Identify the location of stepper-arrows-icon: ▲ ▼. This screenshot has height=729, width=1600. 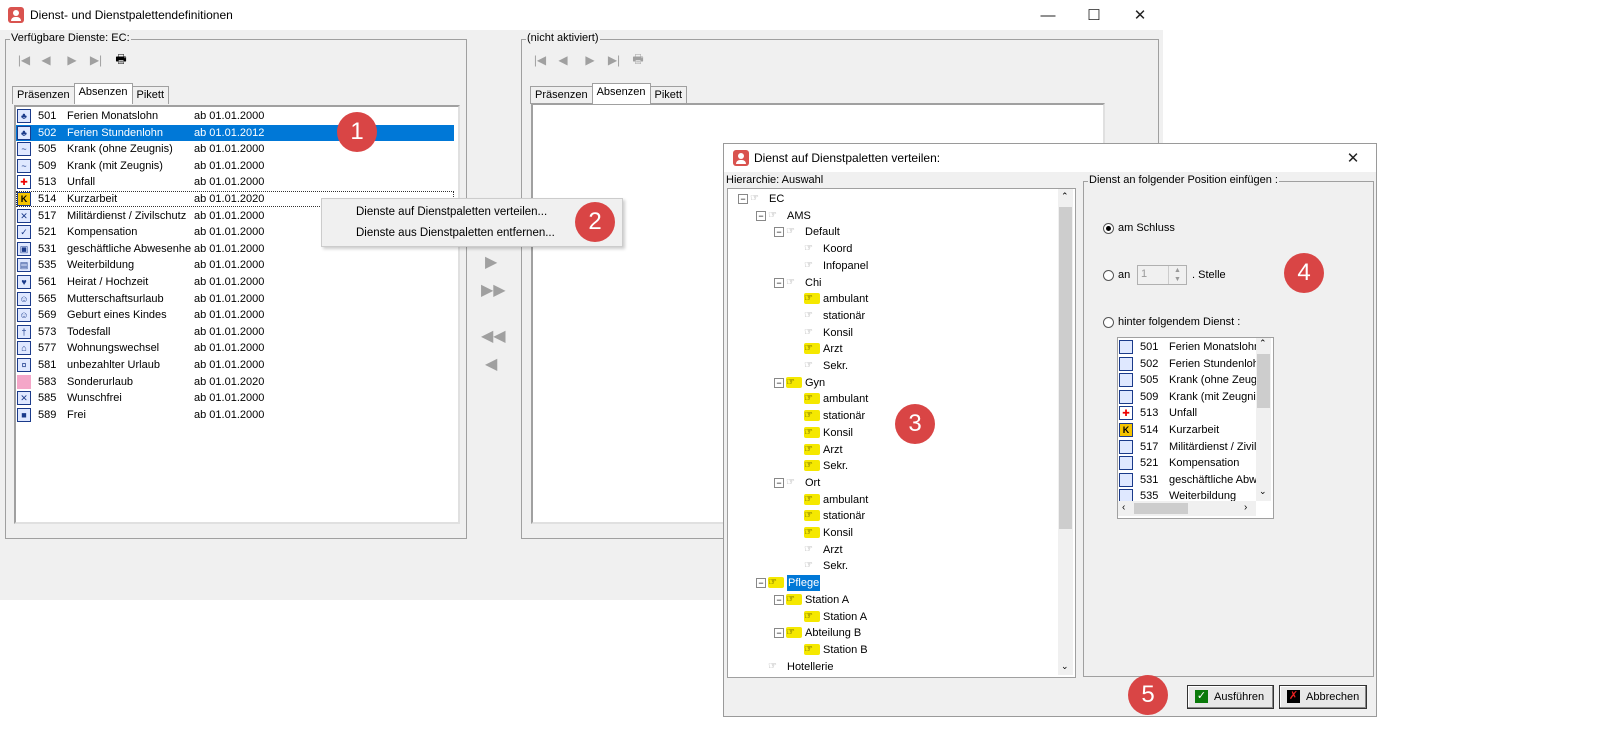
(1177, 275).